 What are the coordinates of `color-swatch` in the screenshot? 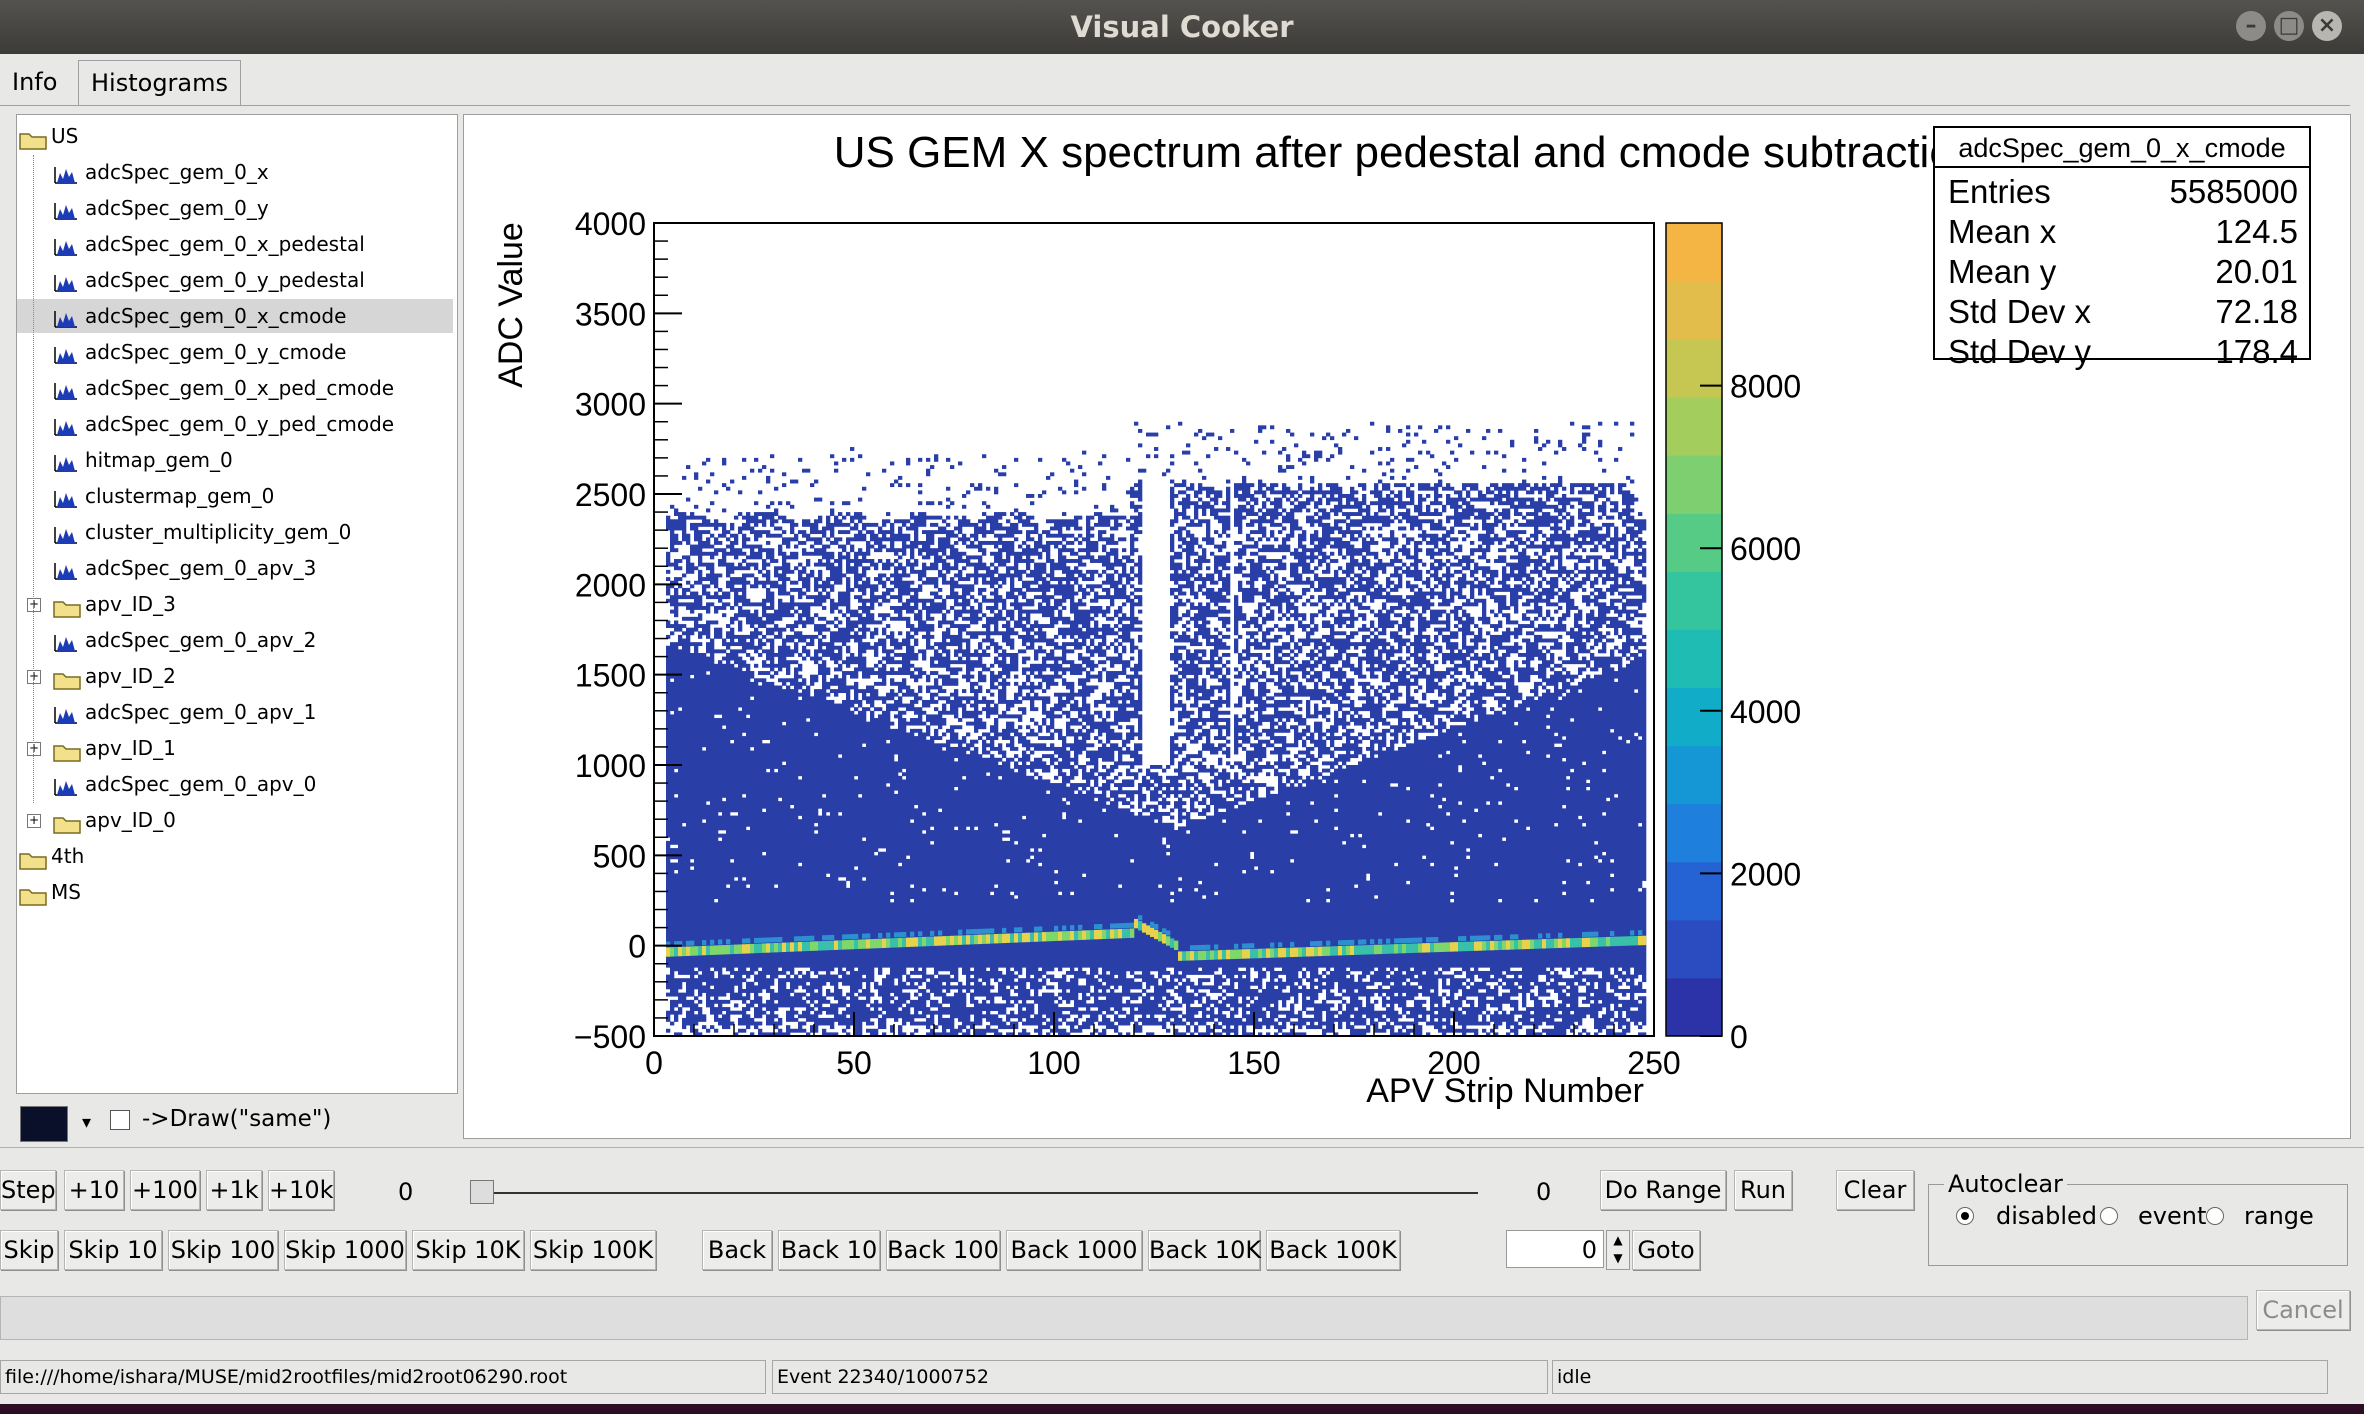 It's located at (44, 1124).